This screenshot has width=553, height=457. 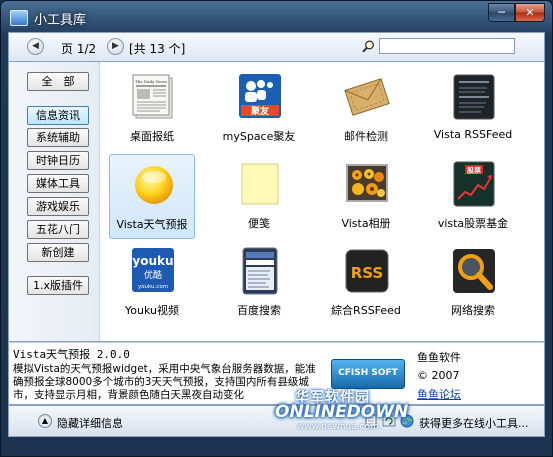 I want to click on gadget-tile: Vista RSSFeed, so click(x=473, y=109).